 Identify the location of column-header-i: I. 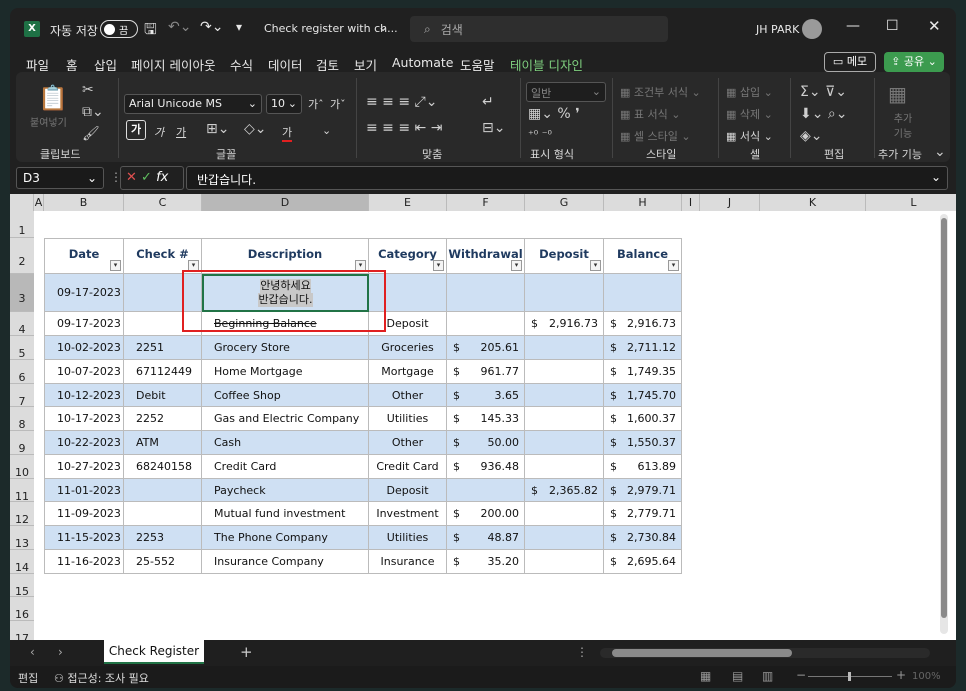
(691, 202).